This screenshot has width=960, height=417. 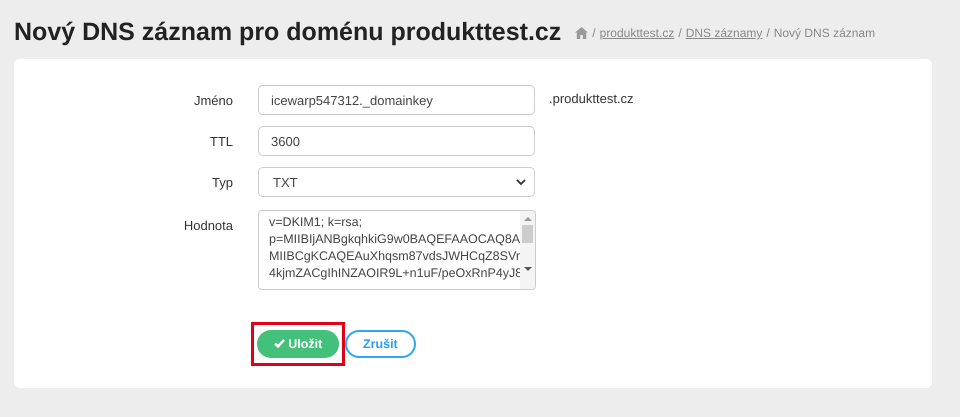 What do you see at coordinates (222, 182) in the screenshot?
I see `field-label: Typ` at bounding box center [222, 182].